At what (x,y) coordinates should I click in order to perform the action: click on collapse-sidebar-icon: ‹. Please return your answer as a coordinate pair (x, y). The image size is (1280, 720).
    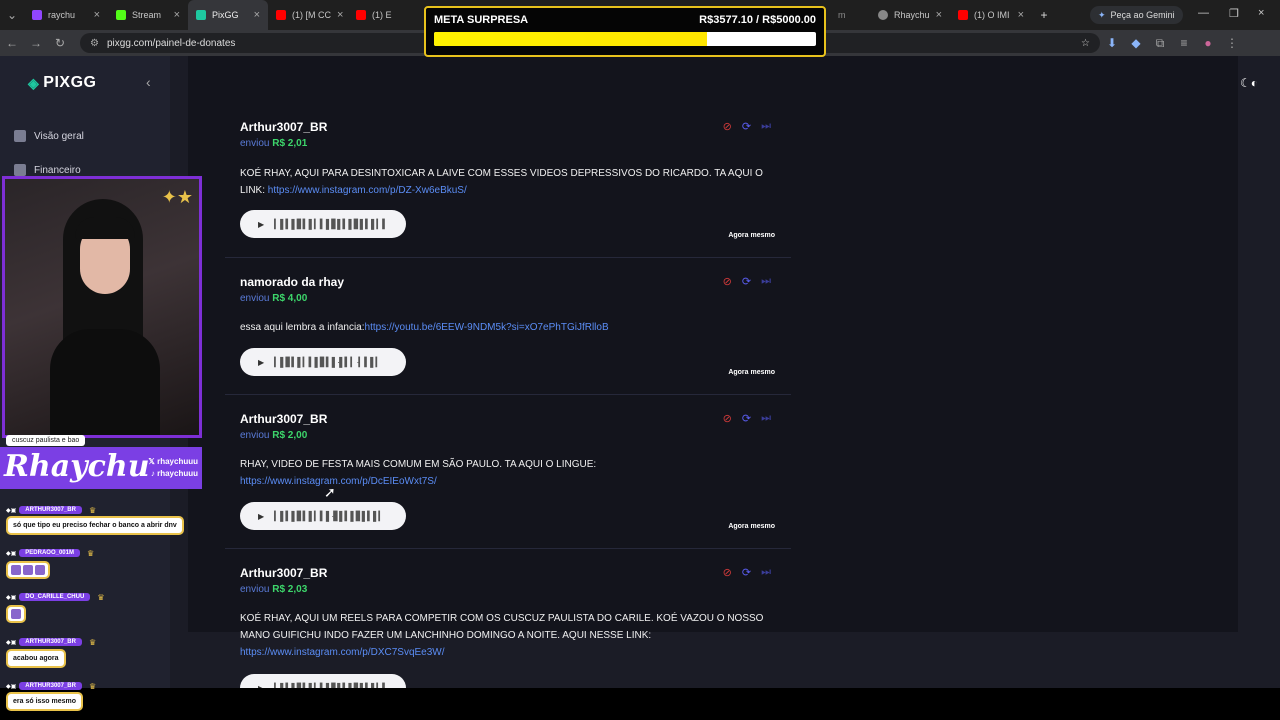
    Looking at the image, I should click on (148, 82).